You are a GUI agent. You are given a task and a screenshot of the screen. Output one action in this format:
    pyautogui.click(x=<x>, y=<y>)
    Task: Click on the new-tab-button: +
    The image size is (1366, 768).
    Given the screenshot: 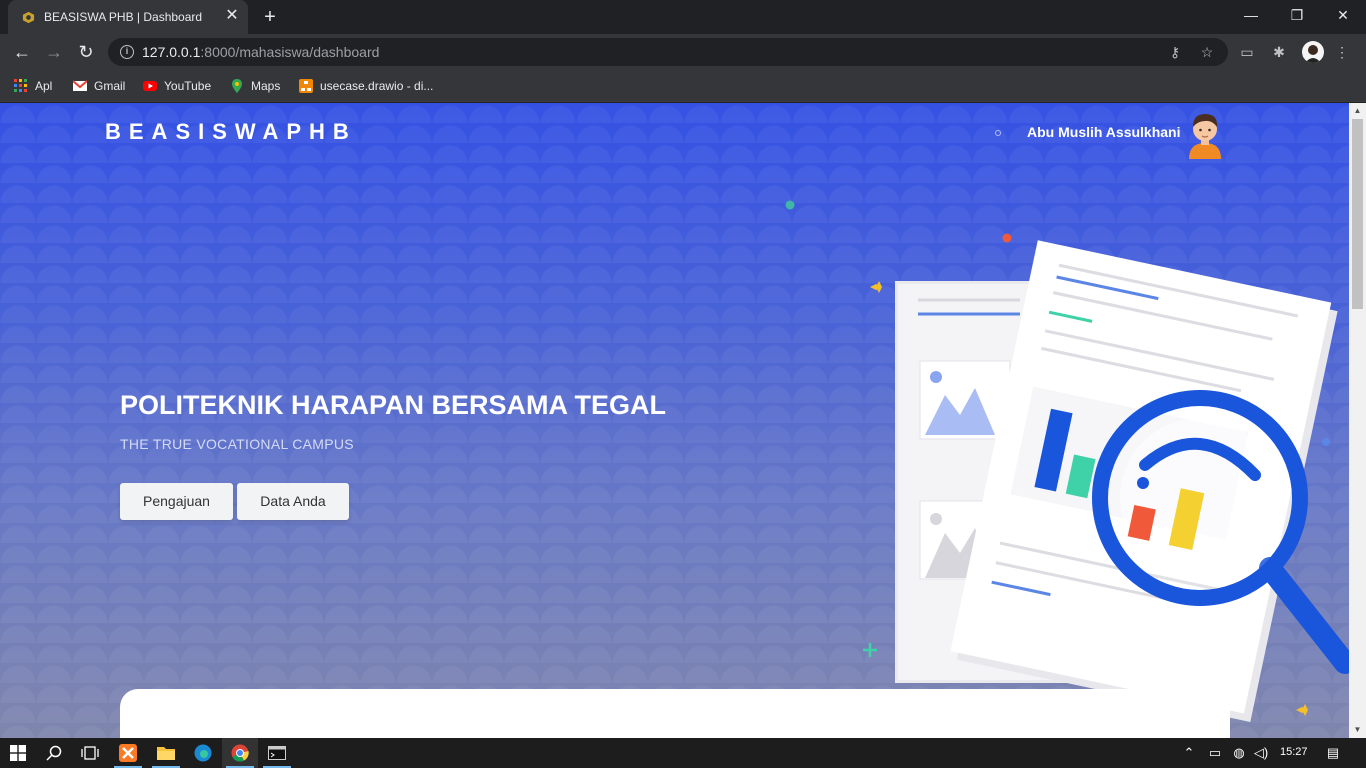 What is the action you would take?
    pyautogui.click(x=270, y=17)
    